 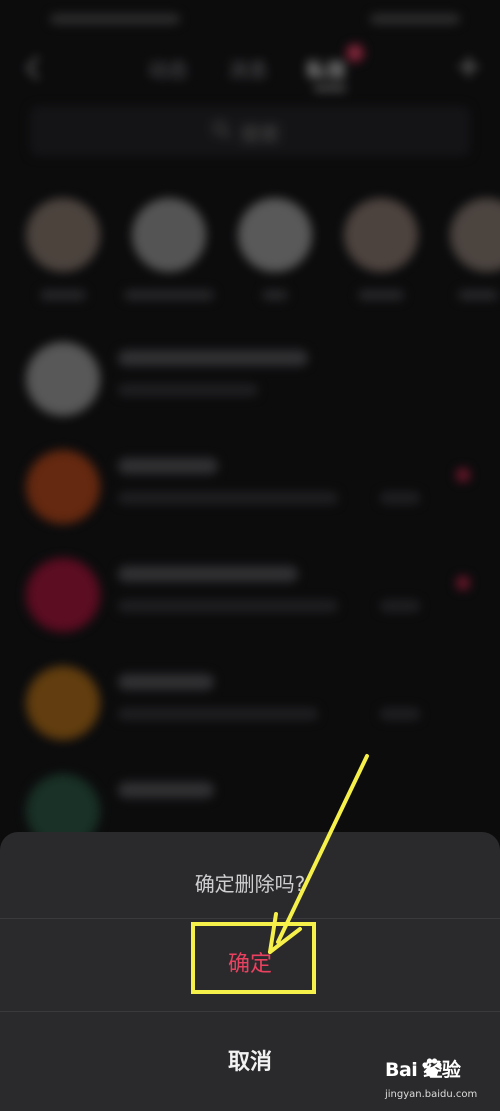 I want to click on highlight-box, so click(x=253, y=958).